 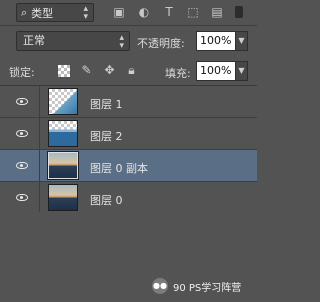 I want to click on opacity-input: 100%, so click(x=216, y=41).